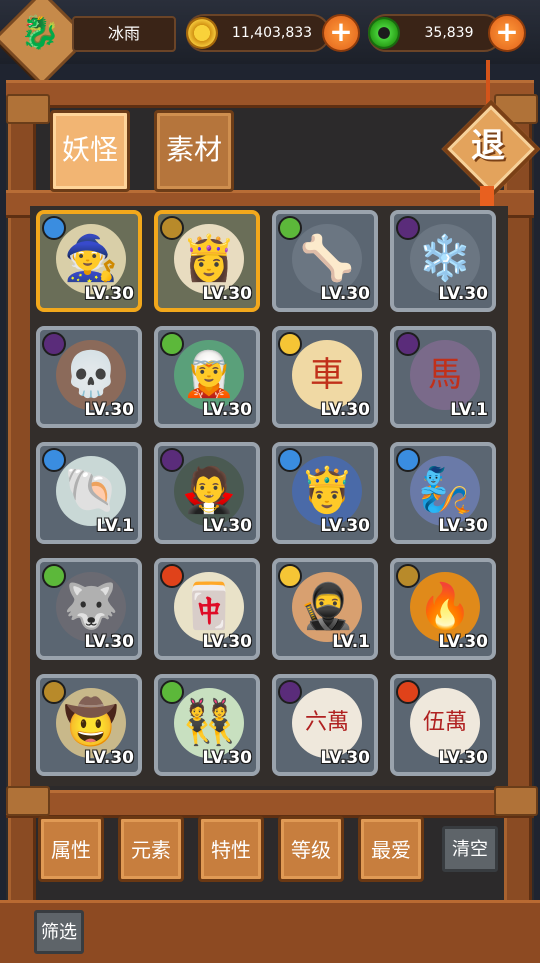 The width and height of the screenshot is (540, 963). What do you see at coordinates (207, 377) in the screenshot?
I see `monster-card: 🧝 LV.30` at bounding box center [207, 377].